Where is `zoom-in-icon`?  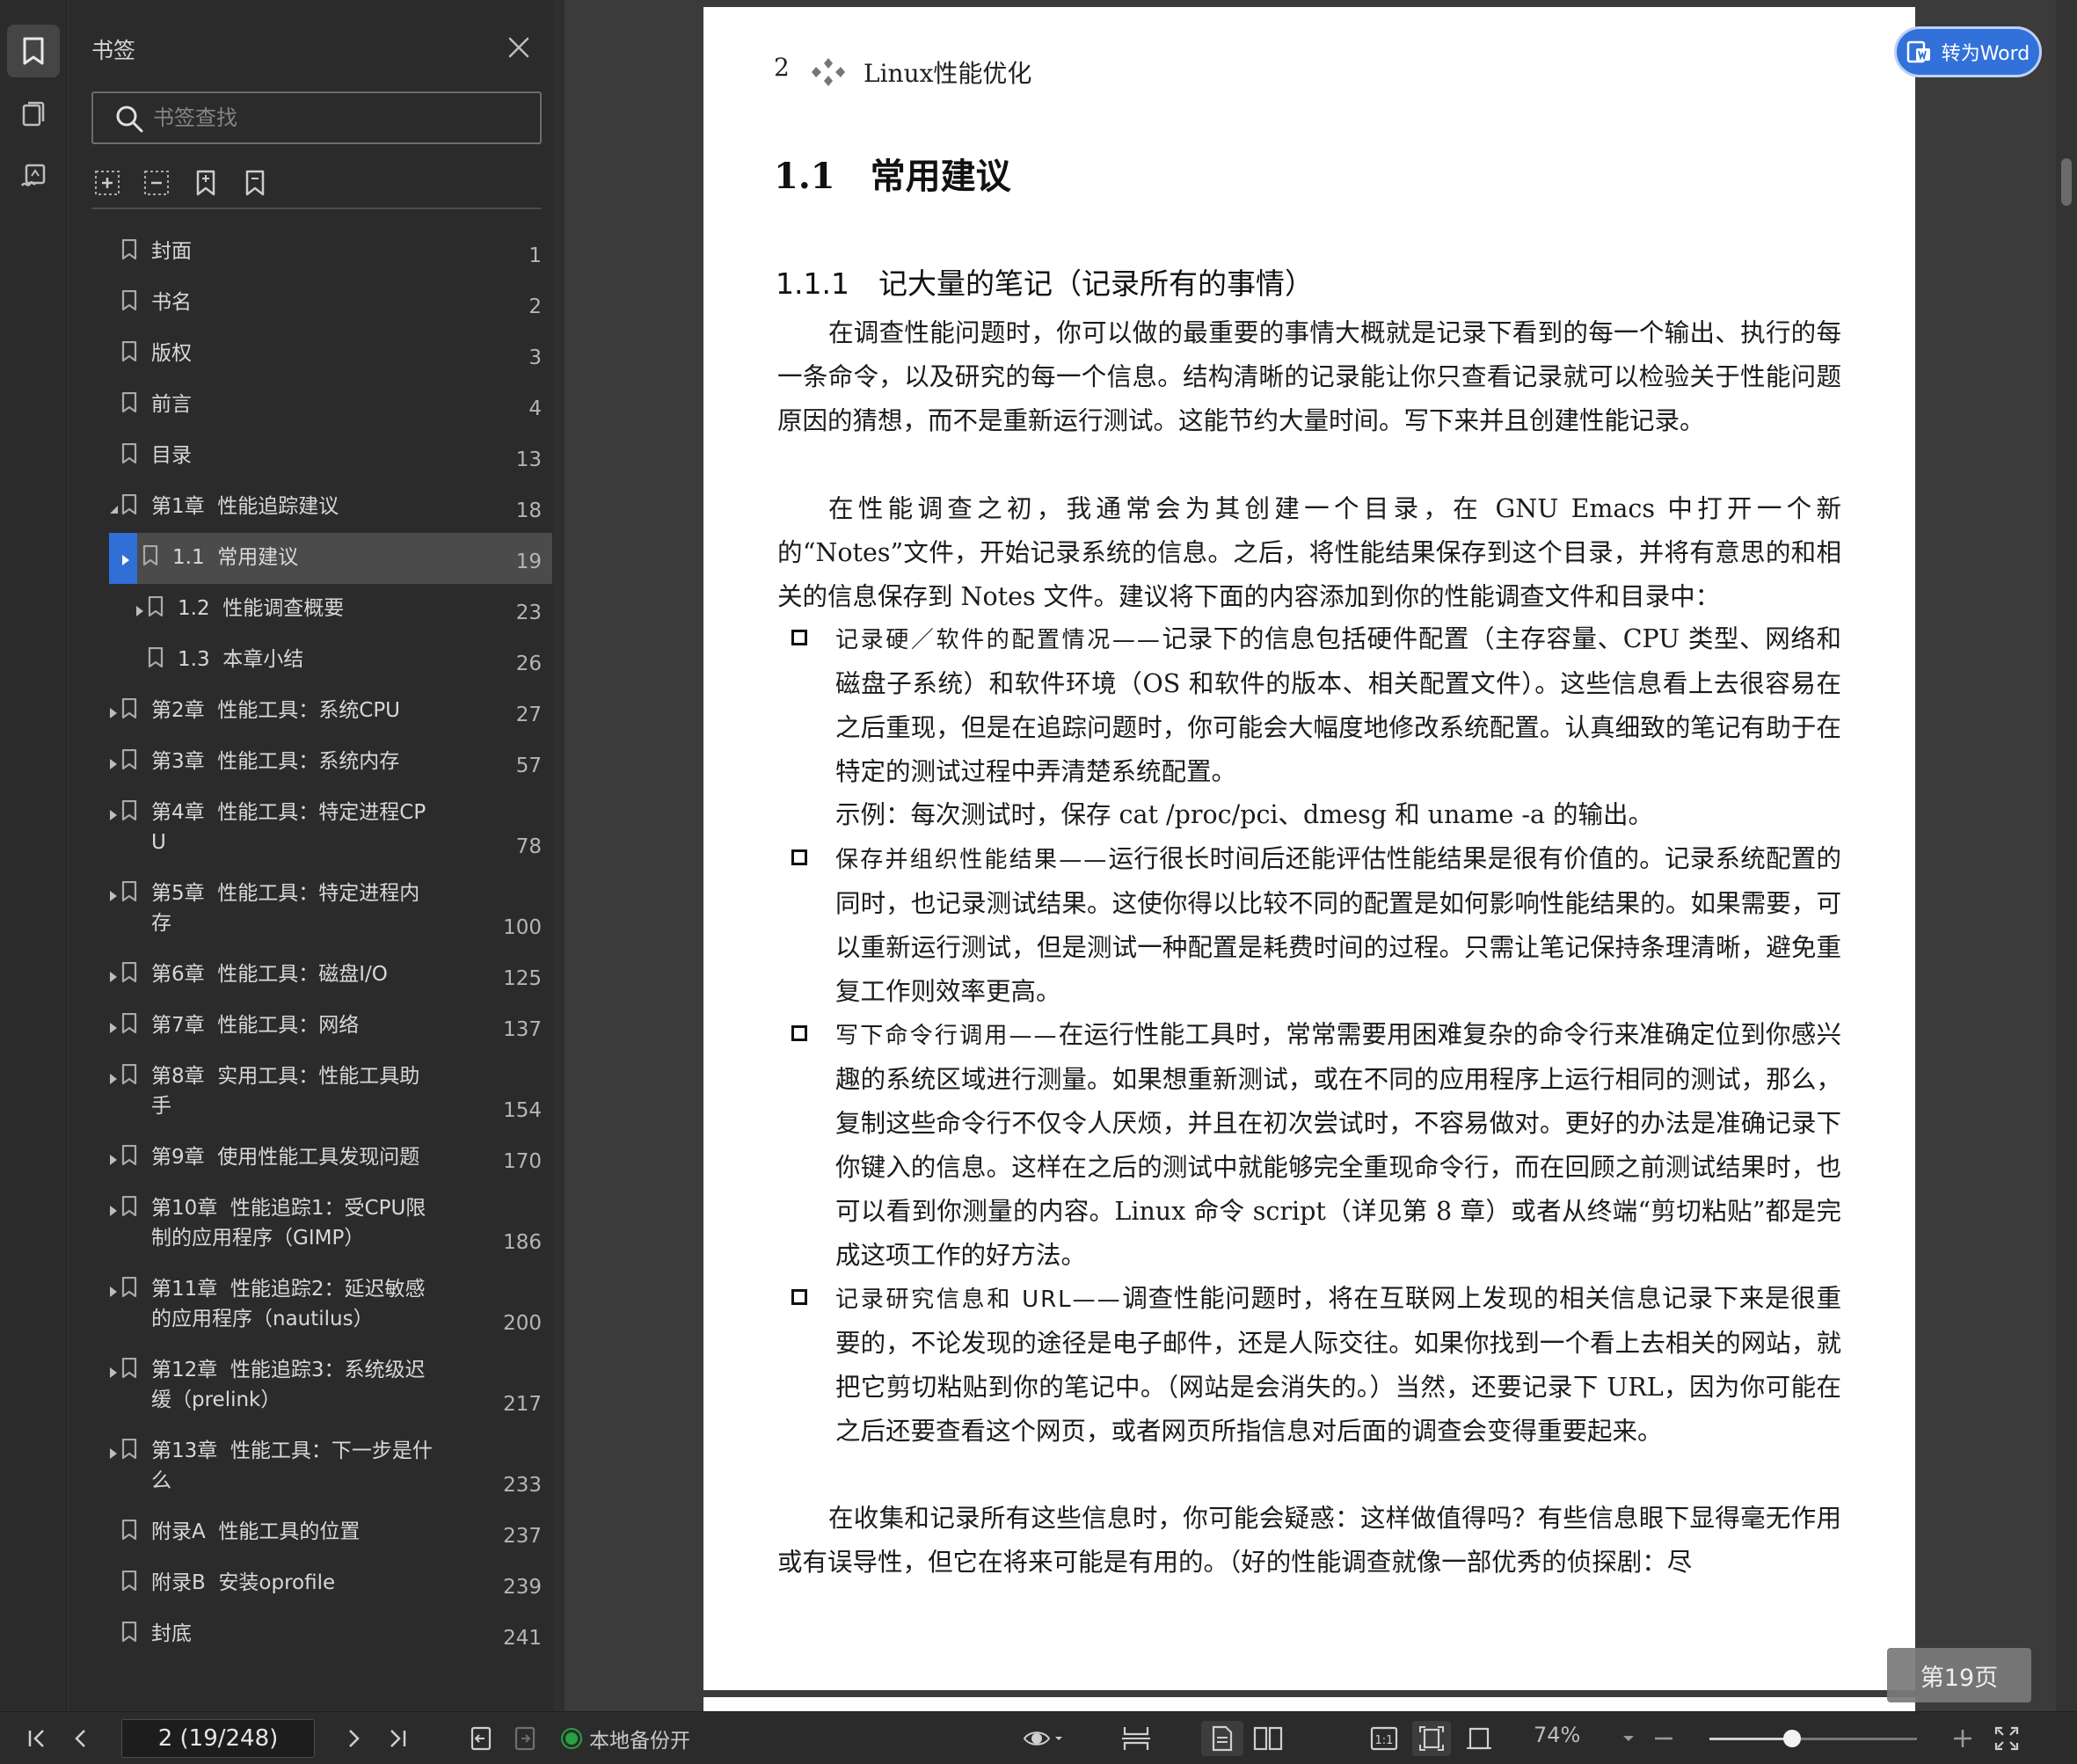
zoom-in-icon is located at coordinates (1962, 1738).